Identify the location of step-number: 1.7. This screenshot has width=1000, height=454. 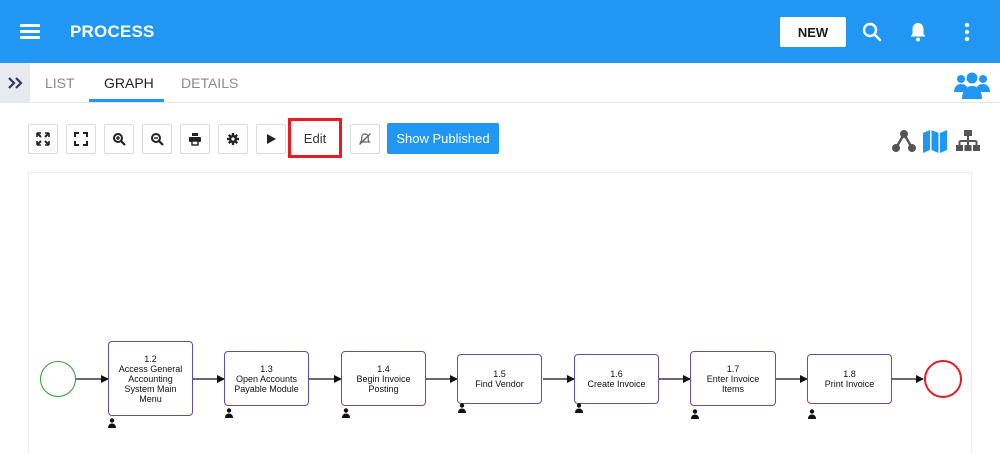
(733, 368).